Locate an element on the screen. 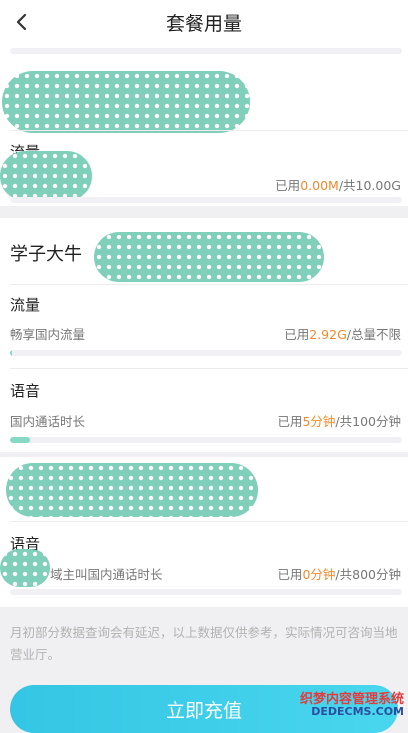 The width and height of the screenshot is (408, 733). plan-name: 学子大牛 is located at coordinates (46, 254).